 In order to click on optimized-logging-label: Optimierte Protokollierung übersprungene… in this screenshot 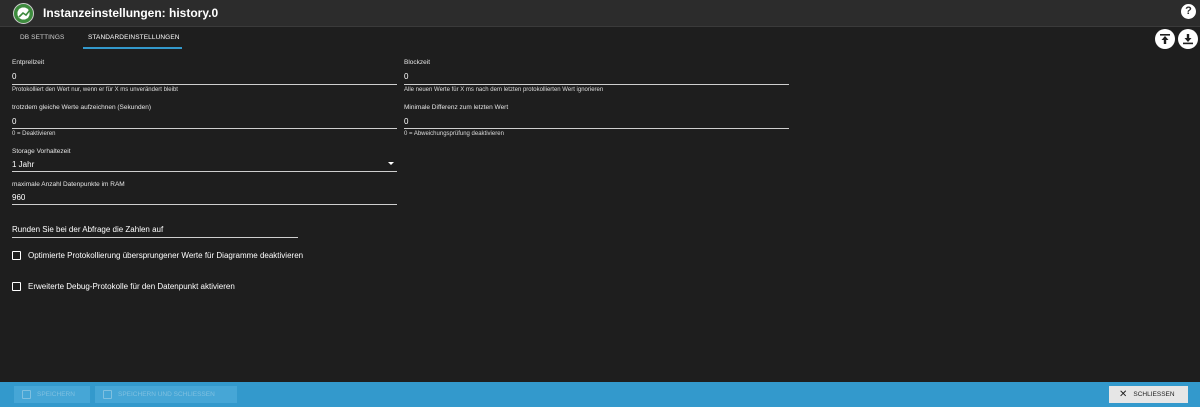, I will do `click(166, 255)`.